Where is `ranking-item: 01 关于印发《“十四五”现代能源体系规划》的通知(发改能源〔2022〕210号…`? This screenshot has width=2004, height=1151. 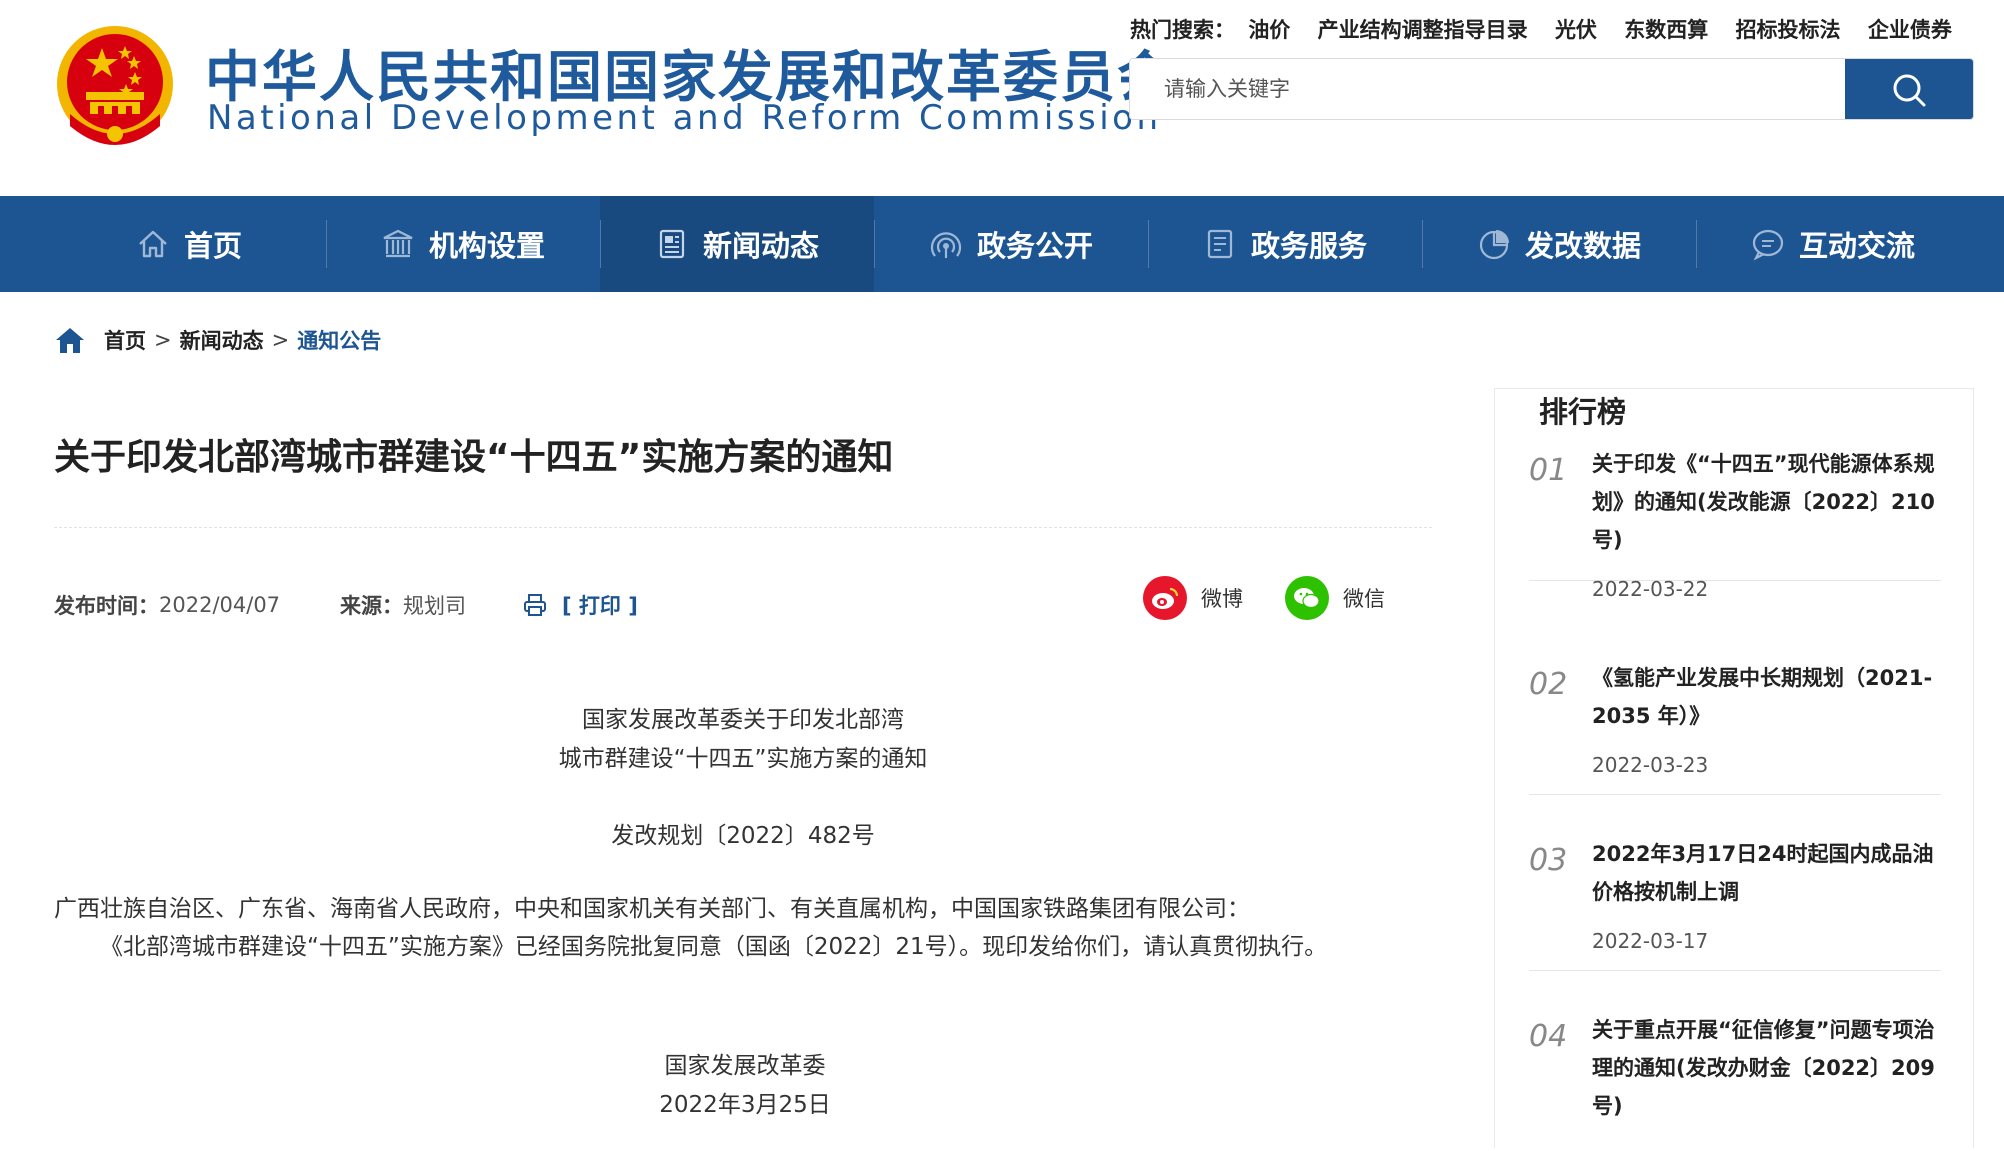 ranking-item: 01 关于印发《“十四五”现代能源体系规划》的通知(发改能源〔2022〕210号… is located at coordinates (1735, 523).